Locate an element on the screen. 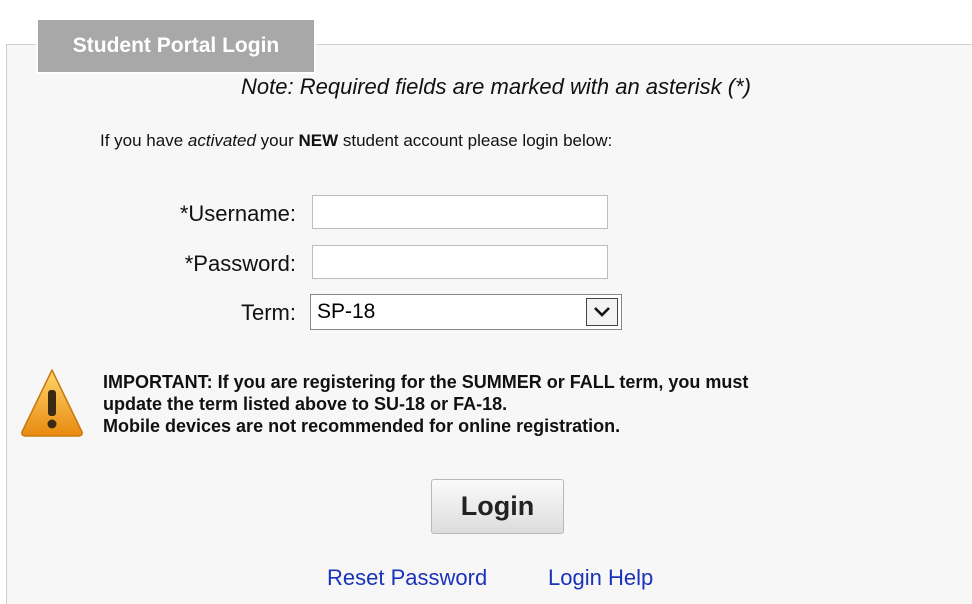 The image size is (972, 604). intro-middle: your is located at coordinates (277, 140).